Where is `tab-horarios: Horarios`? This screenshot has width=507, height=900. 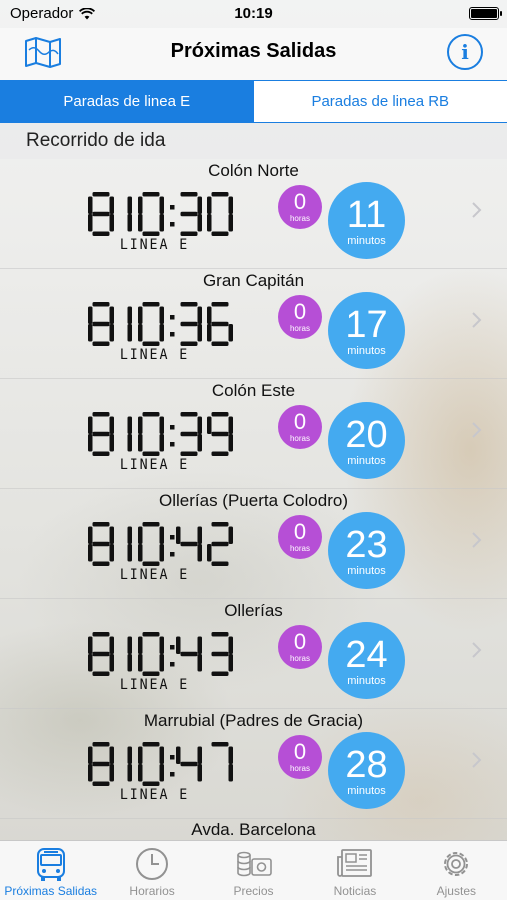 tab-horarios: Horarios is located at coordinates (151, 870).